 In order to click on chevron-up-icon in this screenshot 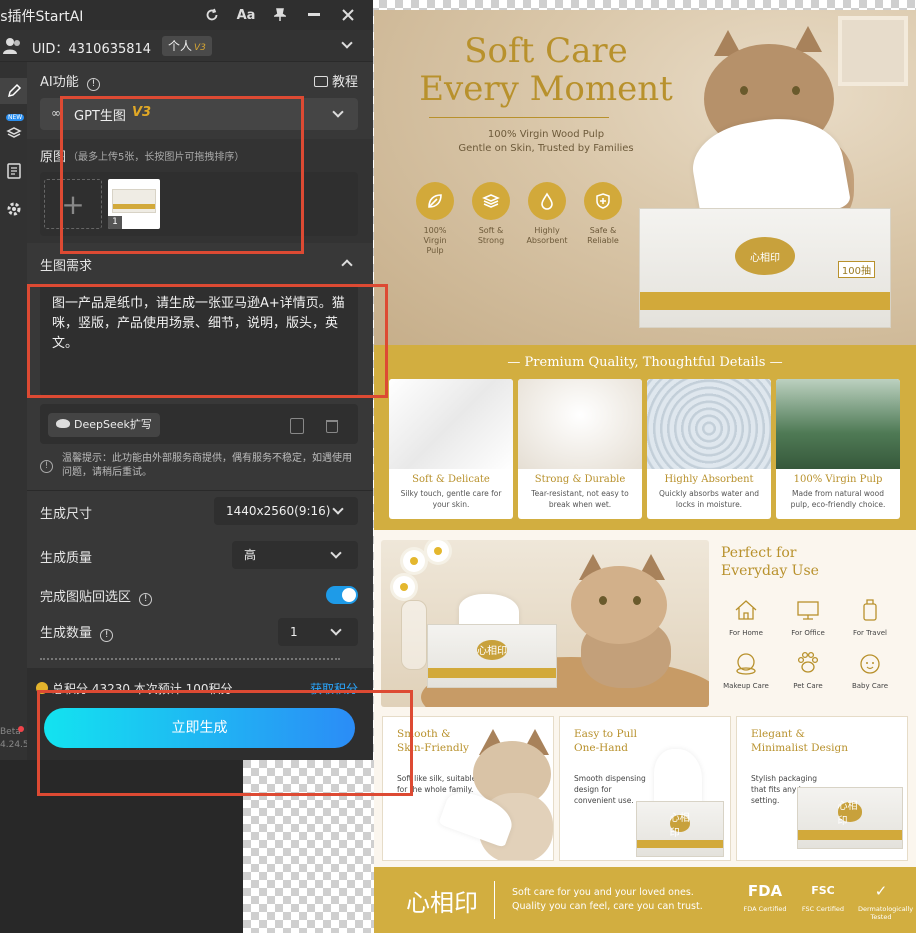, I will do `click(347, 265)`.